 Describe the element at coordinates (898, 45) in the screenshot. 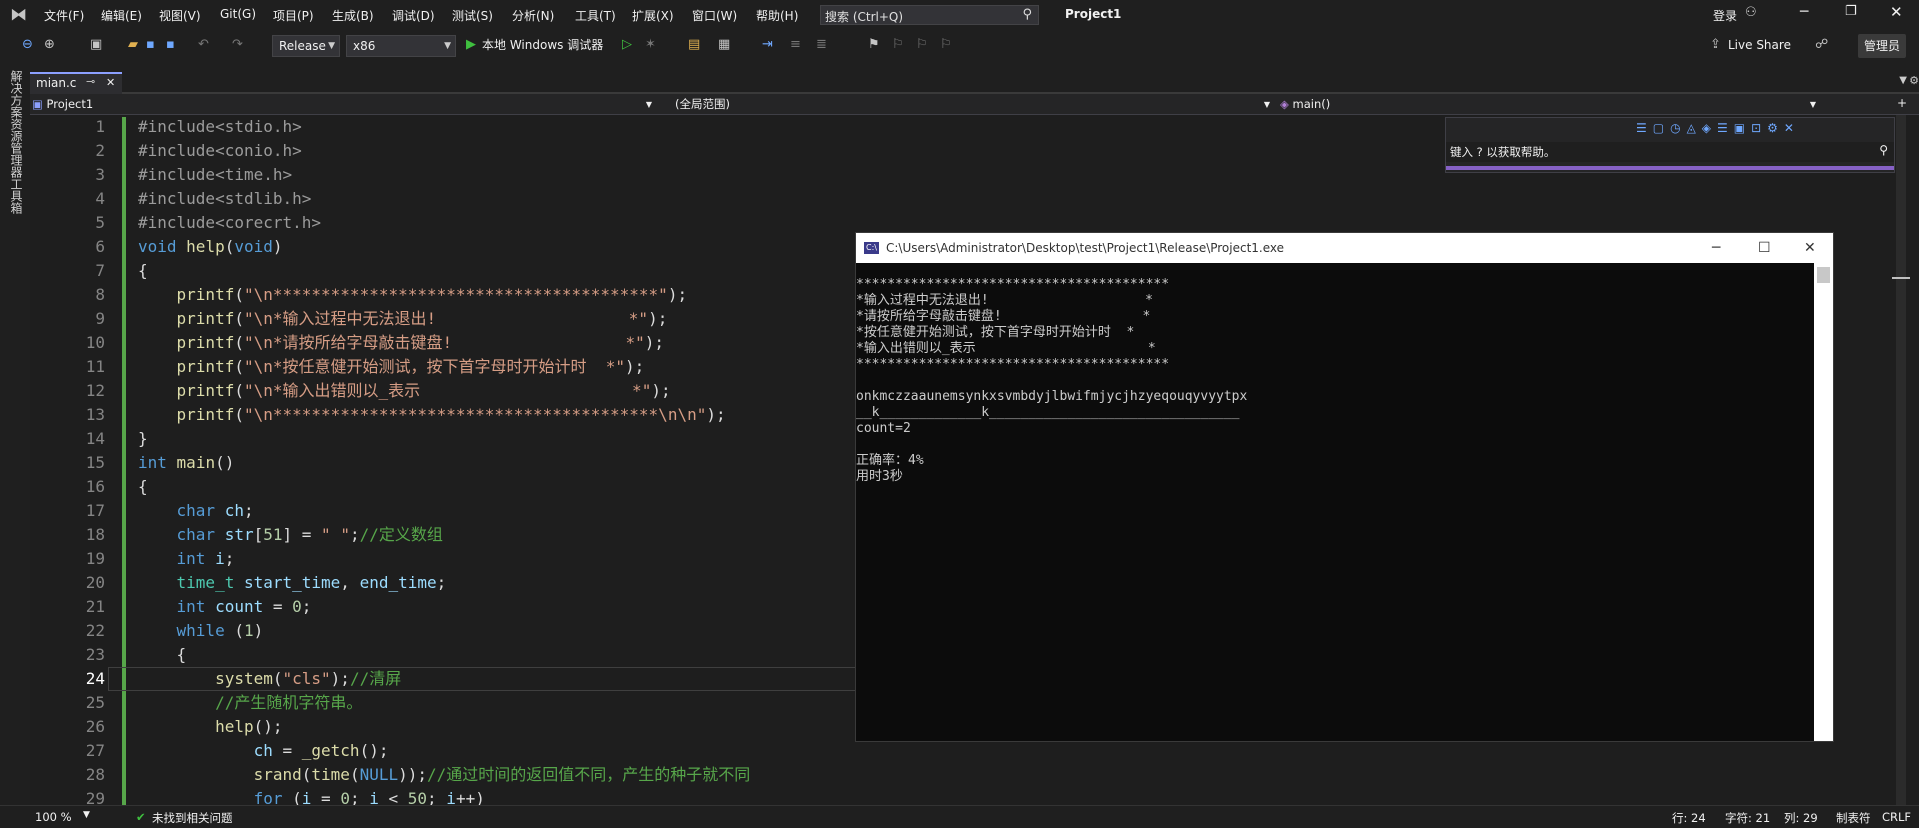

I see `bookmark-prev-icon: ⚐` at that location.